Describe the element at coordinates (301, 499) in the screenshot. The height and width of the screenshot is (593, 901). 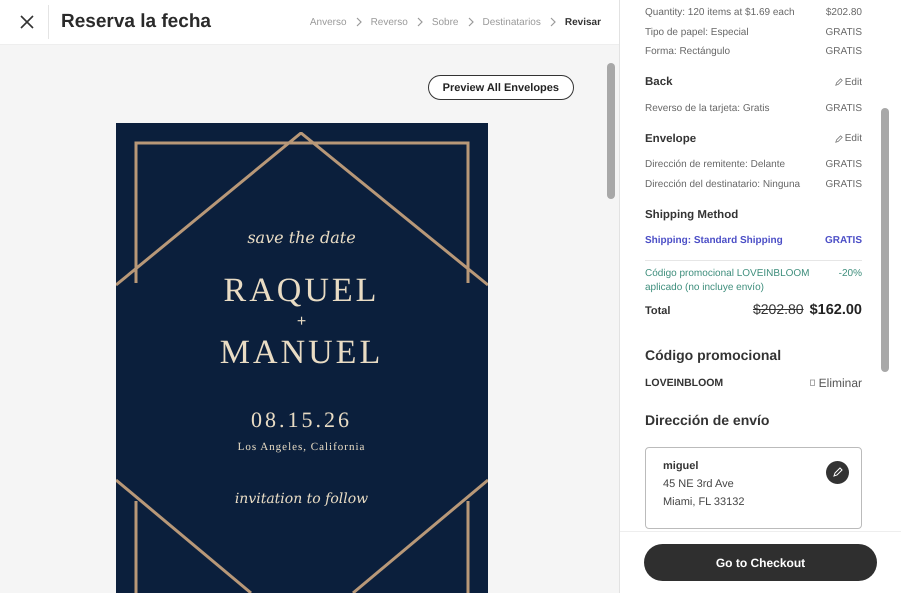
I see `script-footer: invitation to follow` at that location.